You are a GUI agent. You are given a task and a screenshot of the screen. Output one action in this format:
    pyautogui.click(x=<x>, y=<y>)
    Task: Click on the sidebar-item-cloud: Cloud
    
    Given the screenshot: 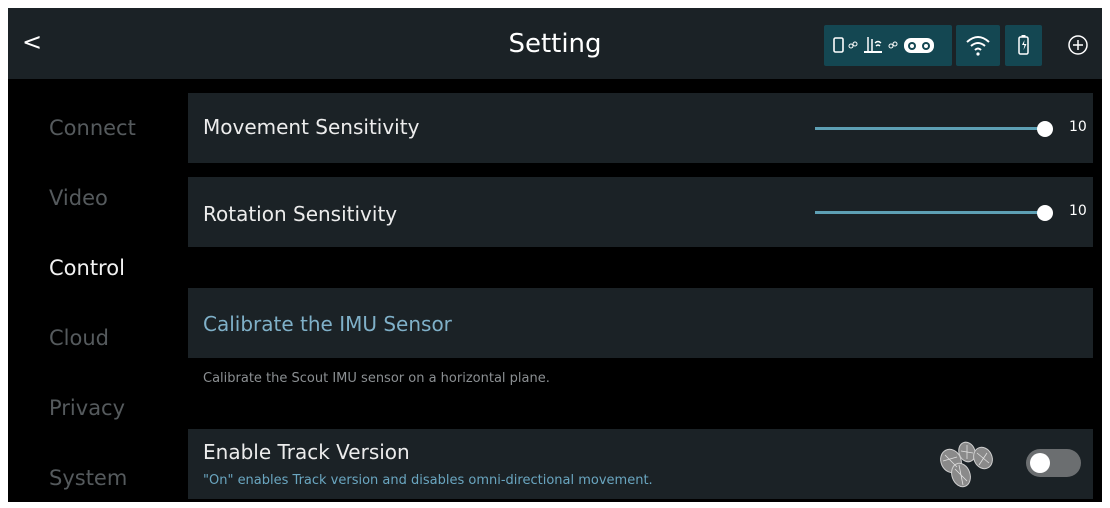 What is the action you would take?
    pyautogui.click(x=79, y=338)
    